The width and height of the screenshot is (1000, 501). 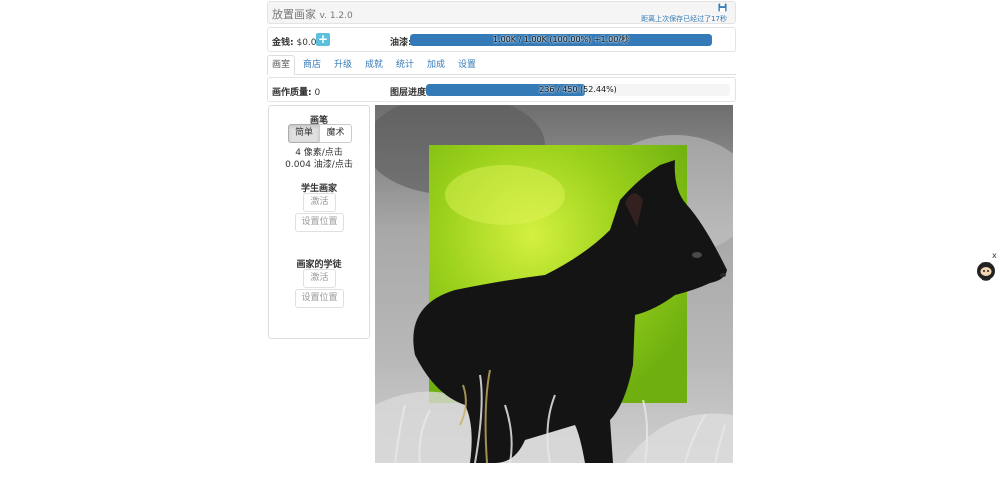 What do you see at coordinates (294, 14) in the screenshot?
I see `app-name: 放置画家` at bounding box center [294, 14].